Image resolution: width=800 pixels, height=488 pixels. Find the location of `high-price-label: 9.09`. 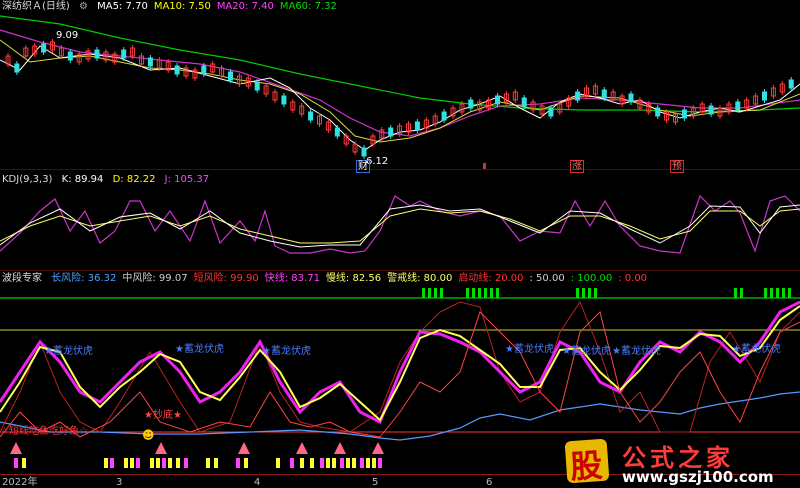

high-price-label: 9.09 is located at coordinates (67, 35).